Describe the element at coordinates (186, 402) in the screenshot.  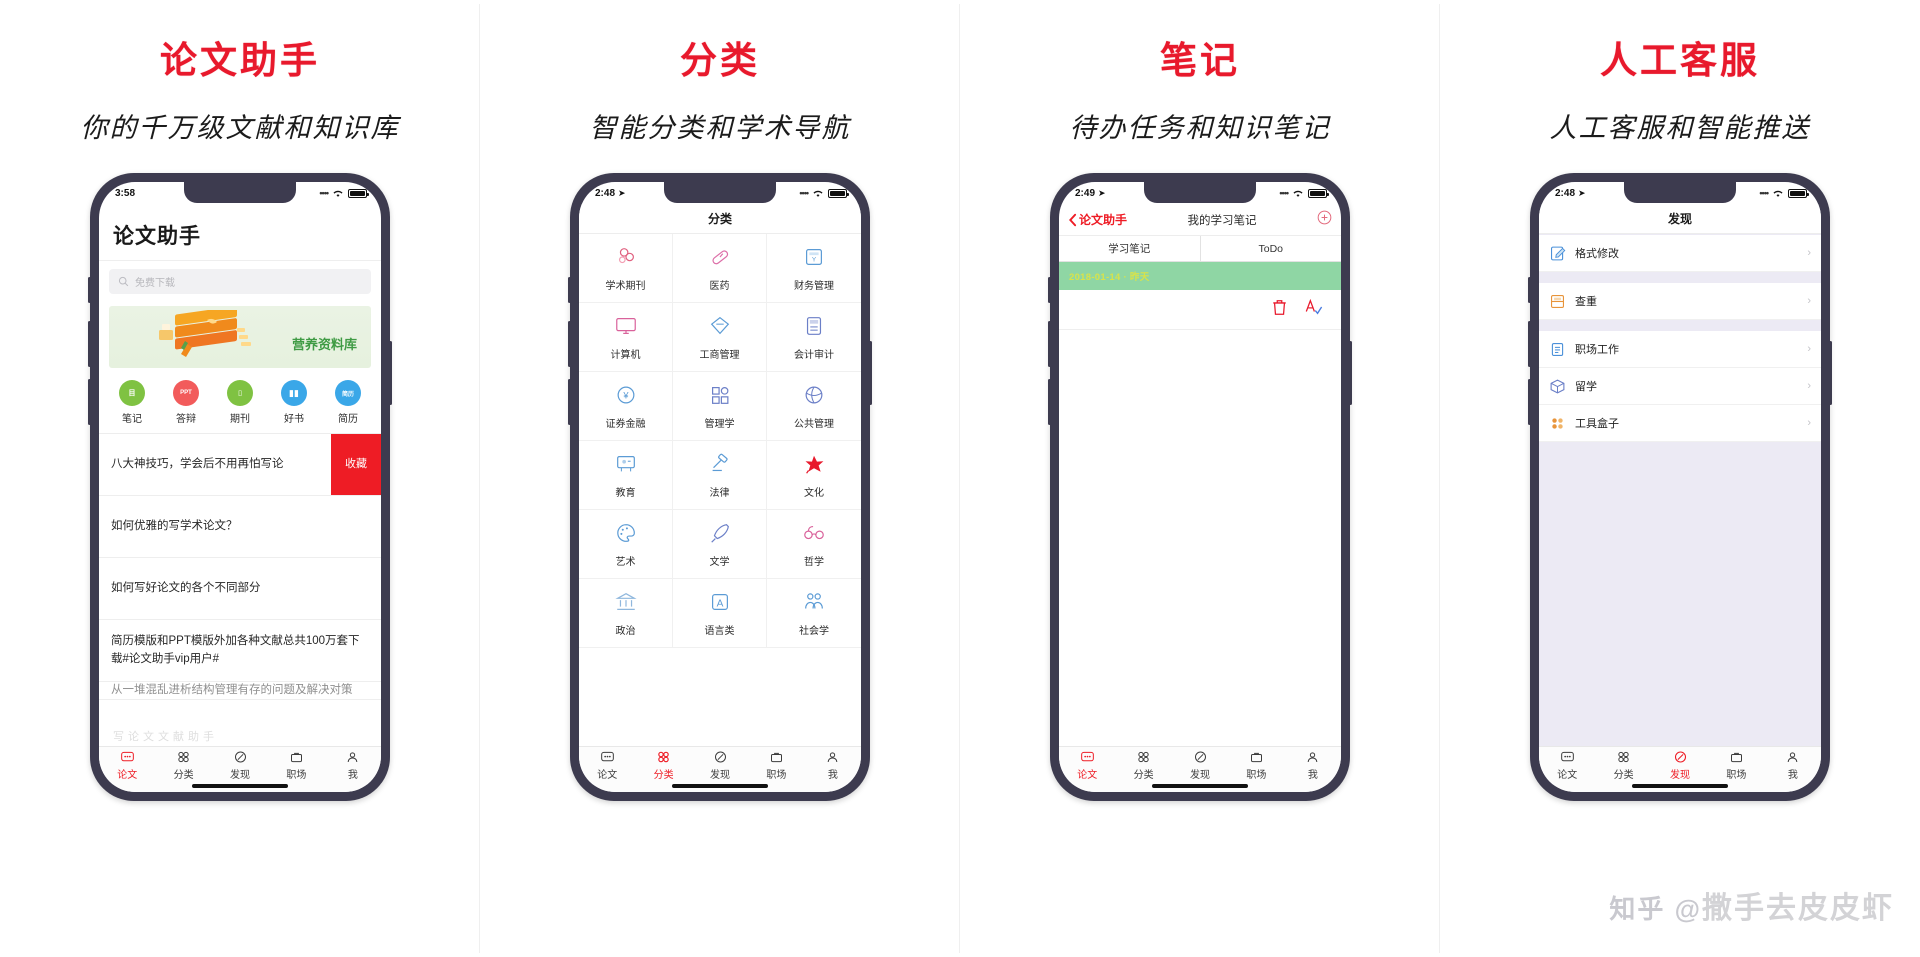
I see `quick-action-defense: PPT 答辩` at that location.